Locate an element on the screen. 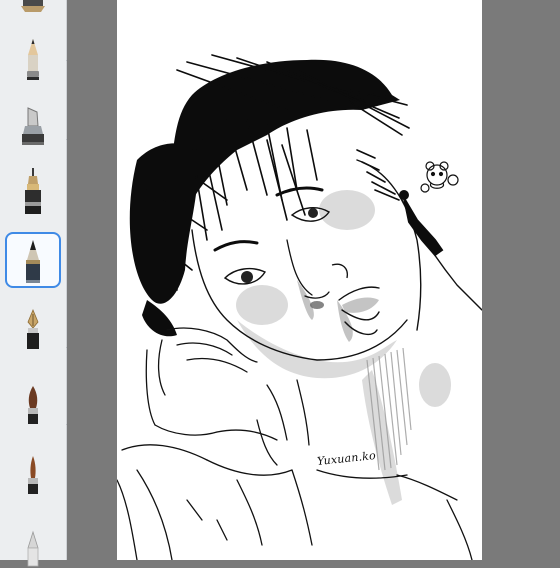 The width and height of the screenshot is (560, 568). bear-doodle is located at coordinates (439, 177).